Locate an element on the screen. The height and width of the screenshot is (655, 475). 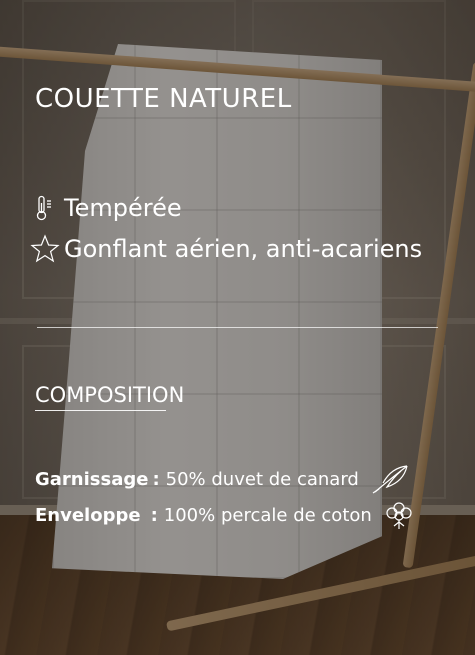
feather-icon is located at coordinates (391, 479).